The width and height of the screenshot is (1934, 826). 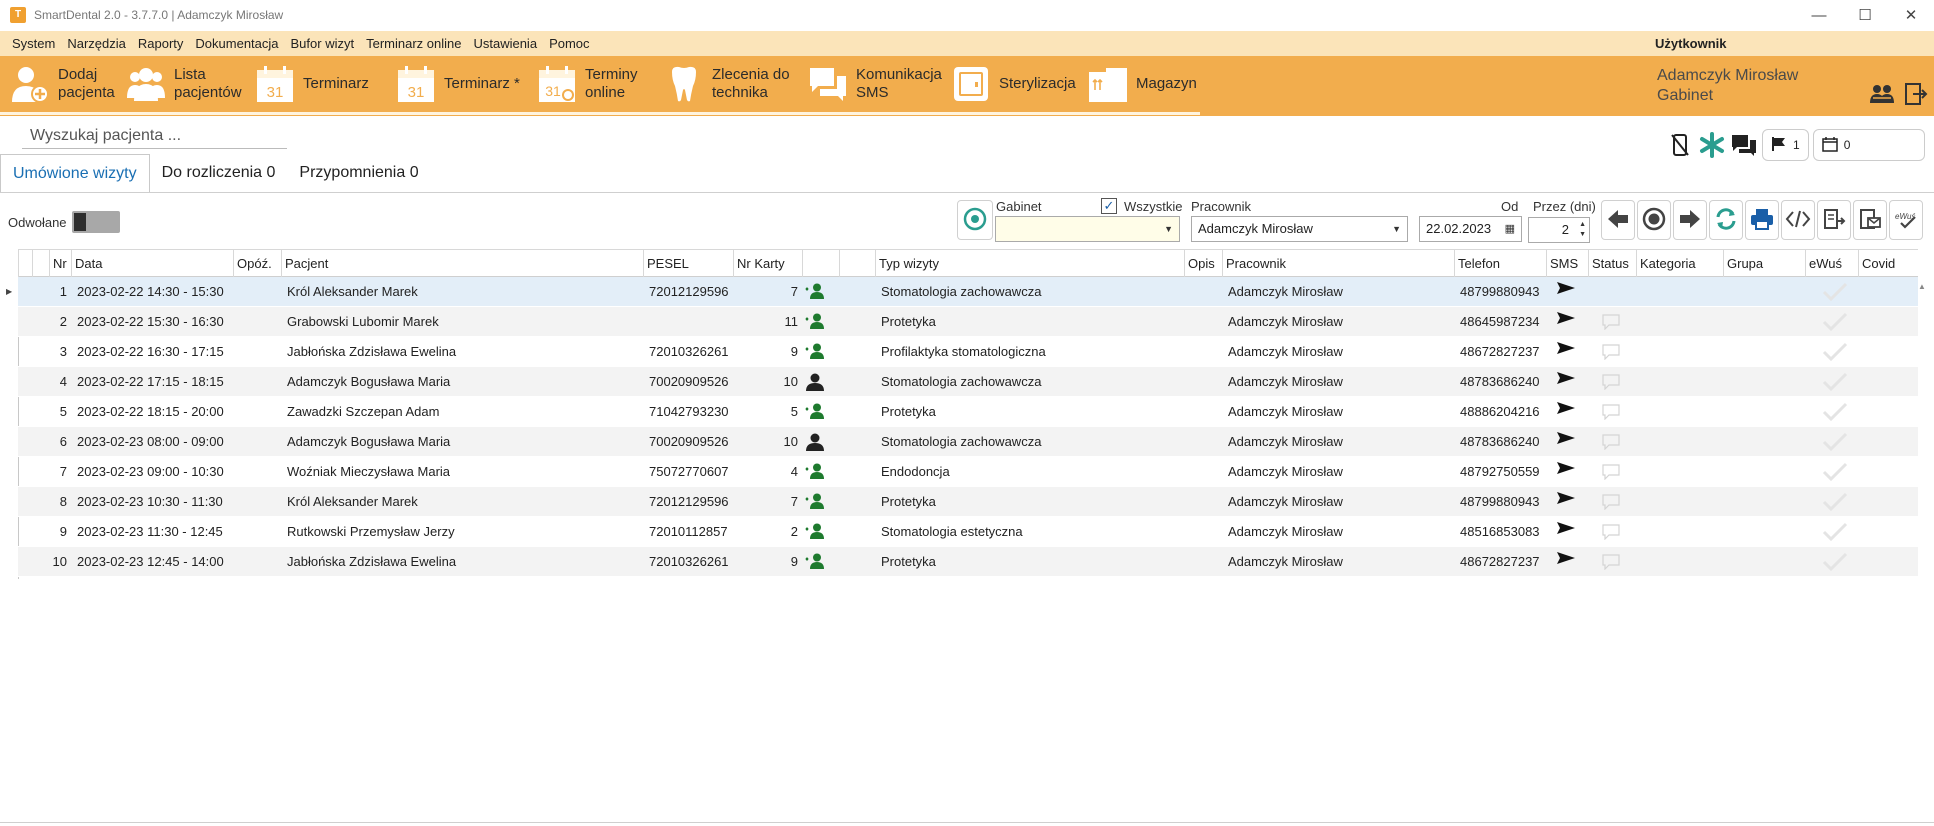 I want to click on tab-to-settle: Do rozliczenia 0, so click(x=219, y=173).